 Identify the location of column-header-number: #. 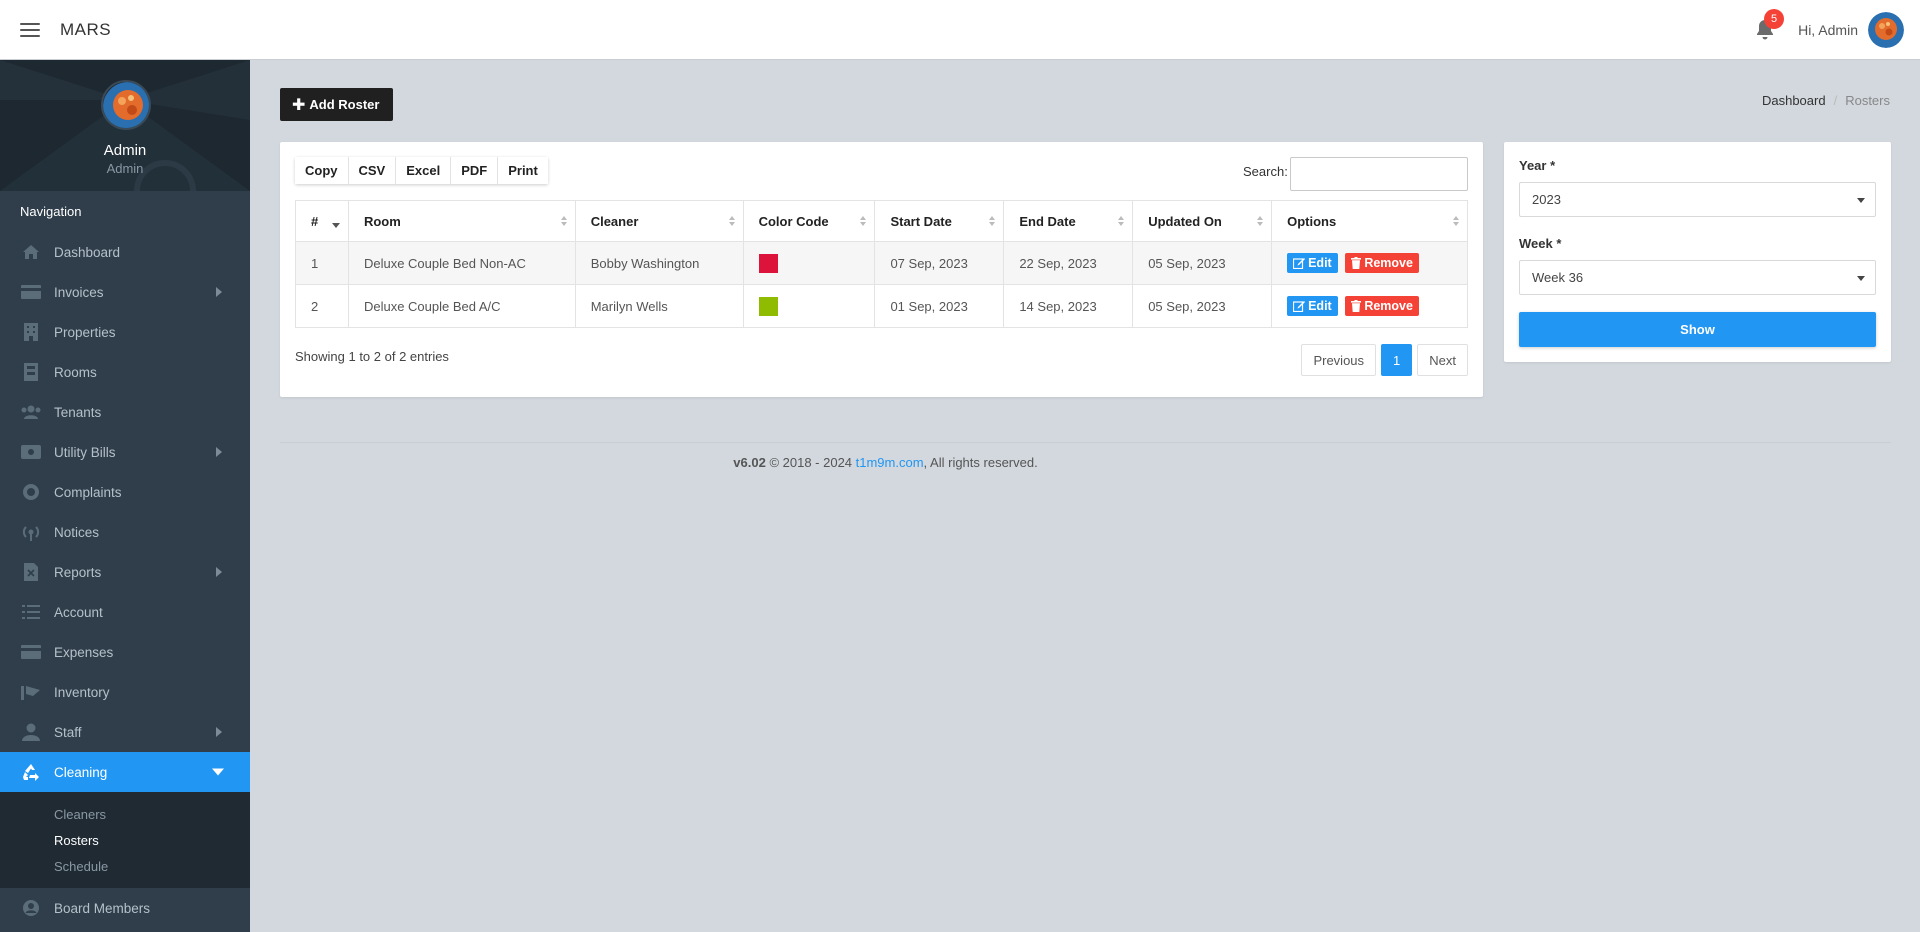
(322, 221).